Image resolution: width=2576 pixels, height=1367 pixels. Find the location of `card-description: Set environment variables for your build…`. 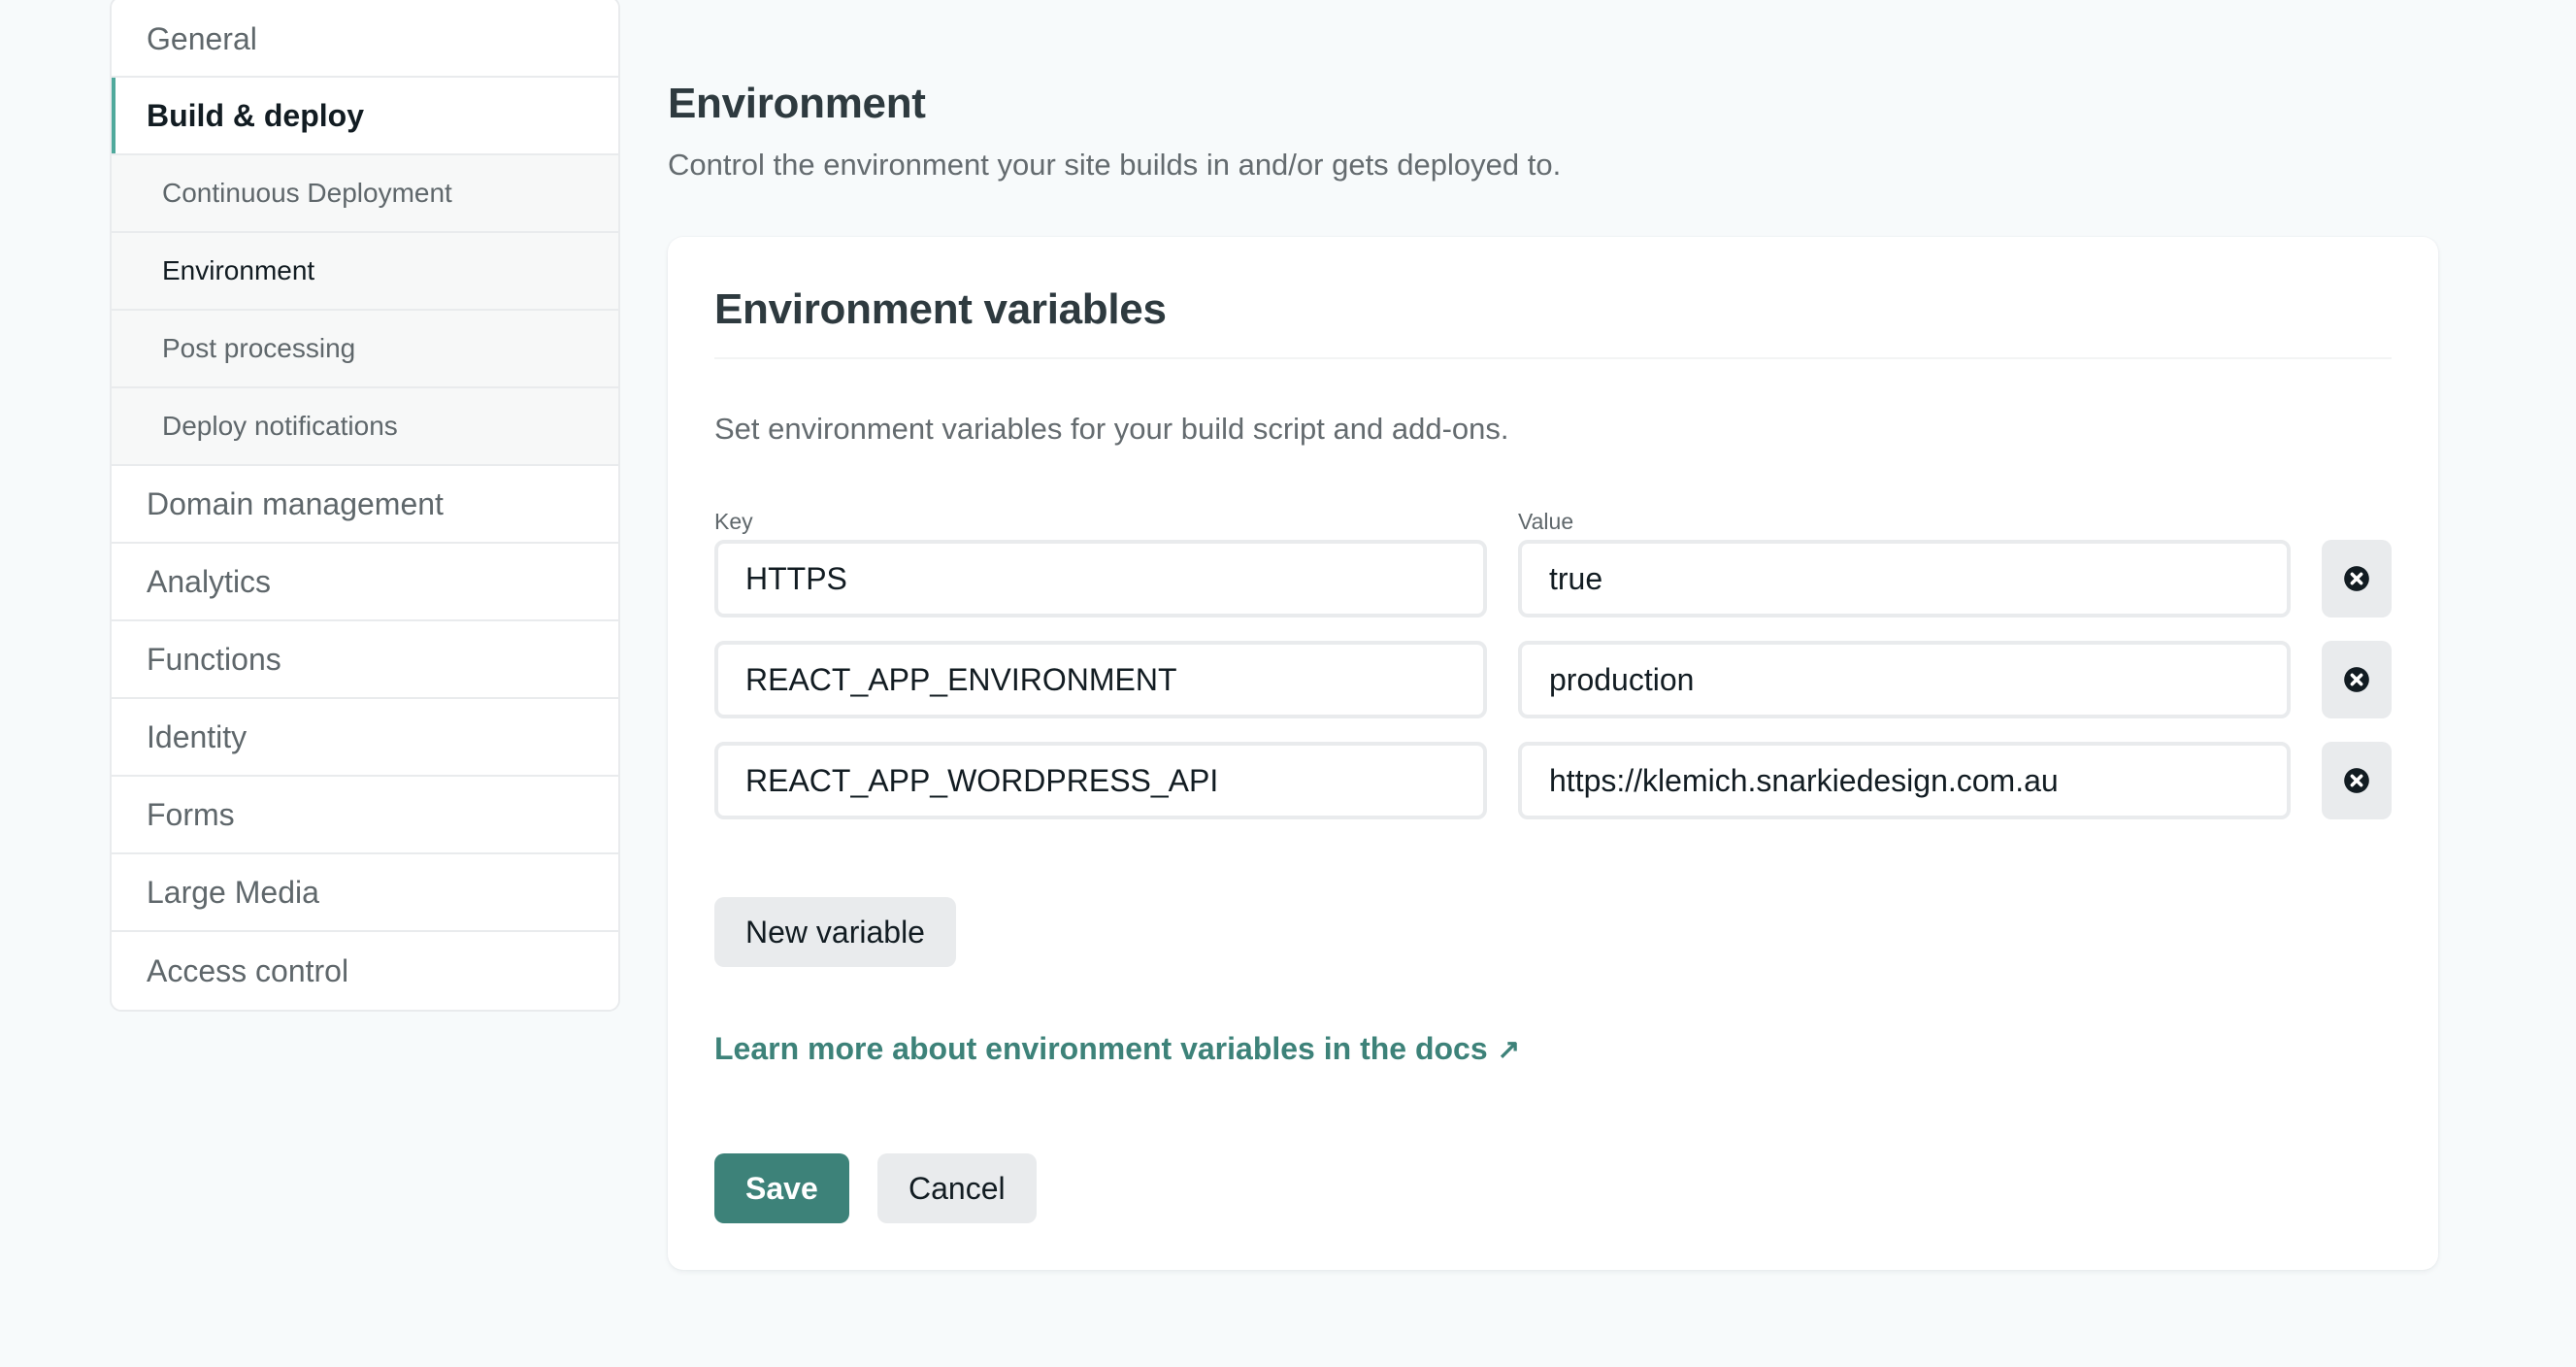

card-description: Set environment variables for your build… is located at coordinates (1112, 429).